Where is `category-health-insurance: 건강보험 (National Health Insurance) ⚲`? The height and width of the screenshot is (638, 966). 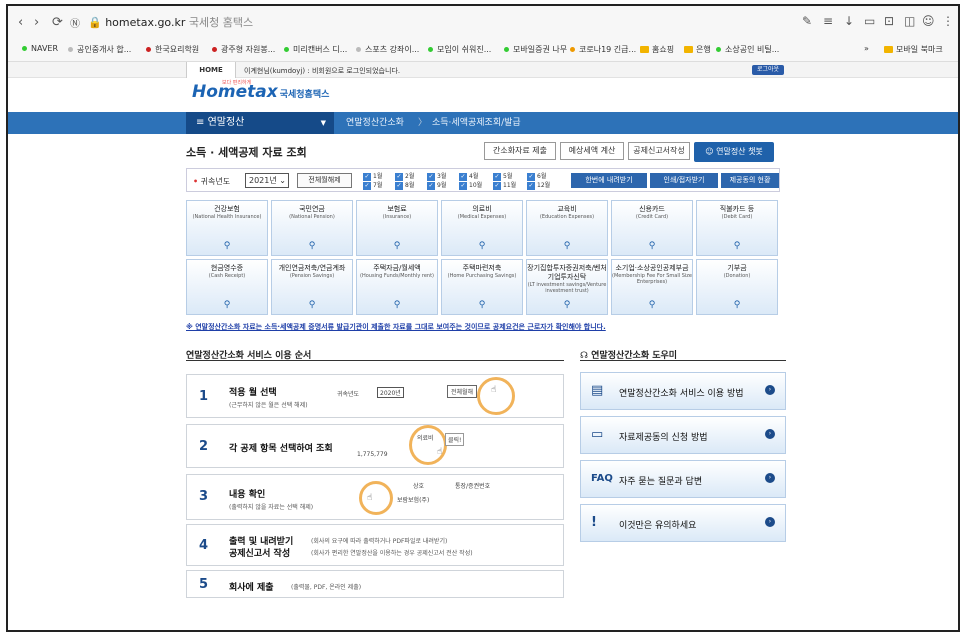 category-health-insurance: 건강보험 (National Health Insurance) ⚲ is located at coordinates (227, 228).